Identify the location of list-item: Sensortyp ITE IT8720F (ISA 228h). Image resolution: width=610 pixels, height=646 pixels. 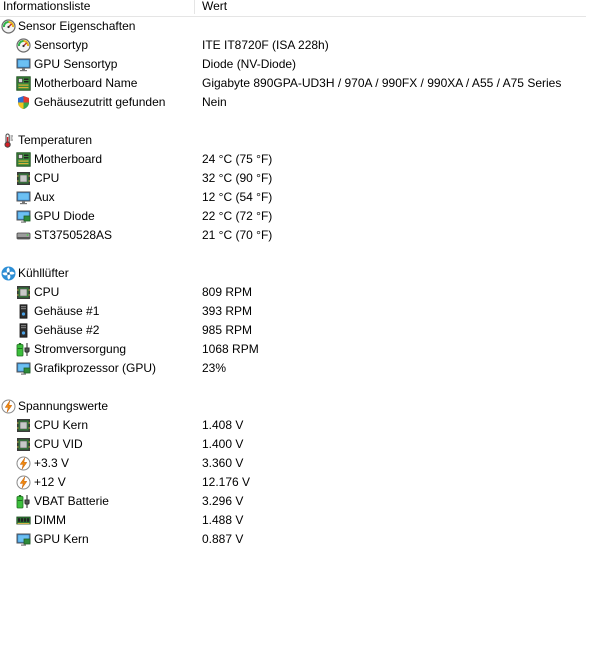
(293, 45).